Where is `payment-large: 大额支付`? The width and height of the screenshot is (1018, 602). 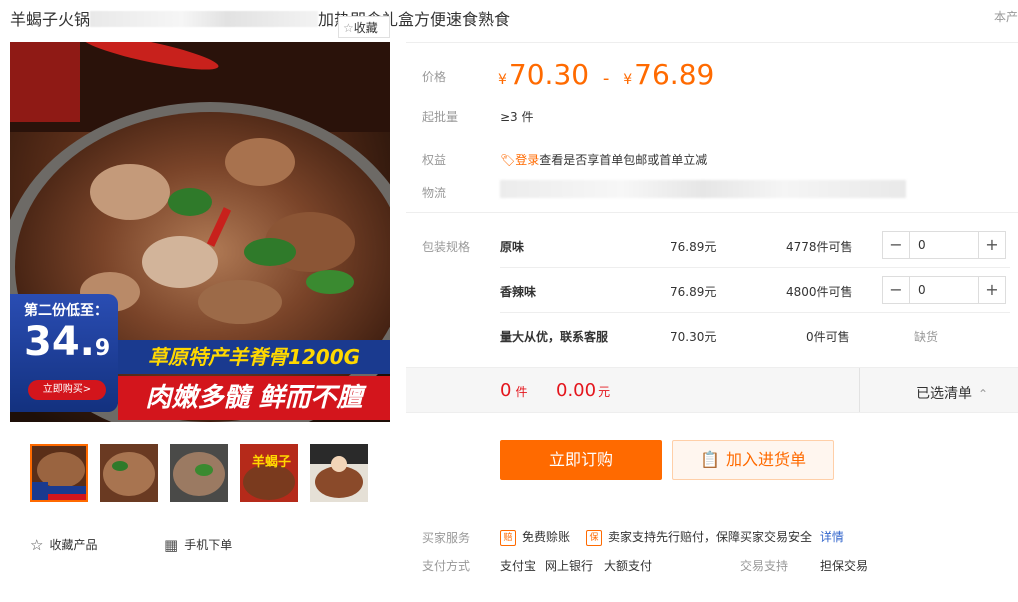 payment-large: 大额支付 is located at coordinates (628, 566).